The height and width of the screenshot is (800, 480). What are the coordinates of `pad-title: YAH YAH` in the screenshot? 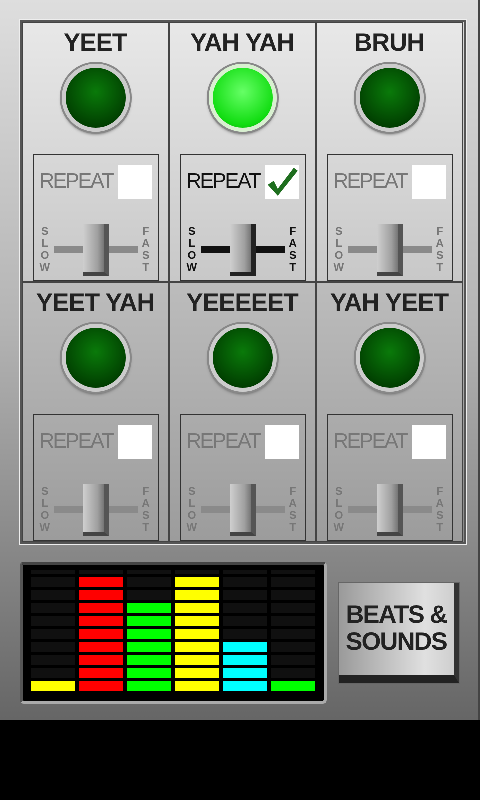 It's located at (242, 43).